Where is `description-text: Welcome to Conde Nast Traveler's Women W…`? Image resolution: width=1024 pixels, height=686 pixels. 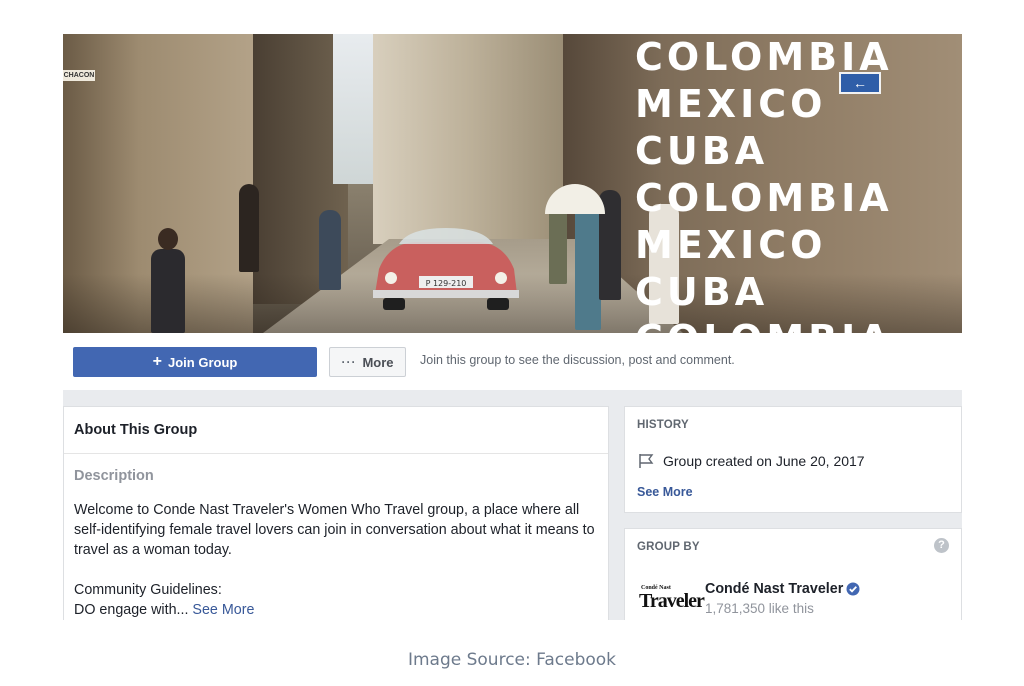 description-text: Welcome to Conde Nast Traveler's Women W… is located at coordinates (334, 530).